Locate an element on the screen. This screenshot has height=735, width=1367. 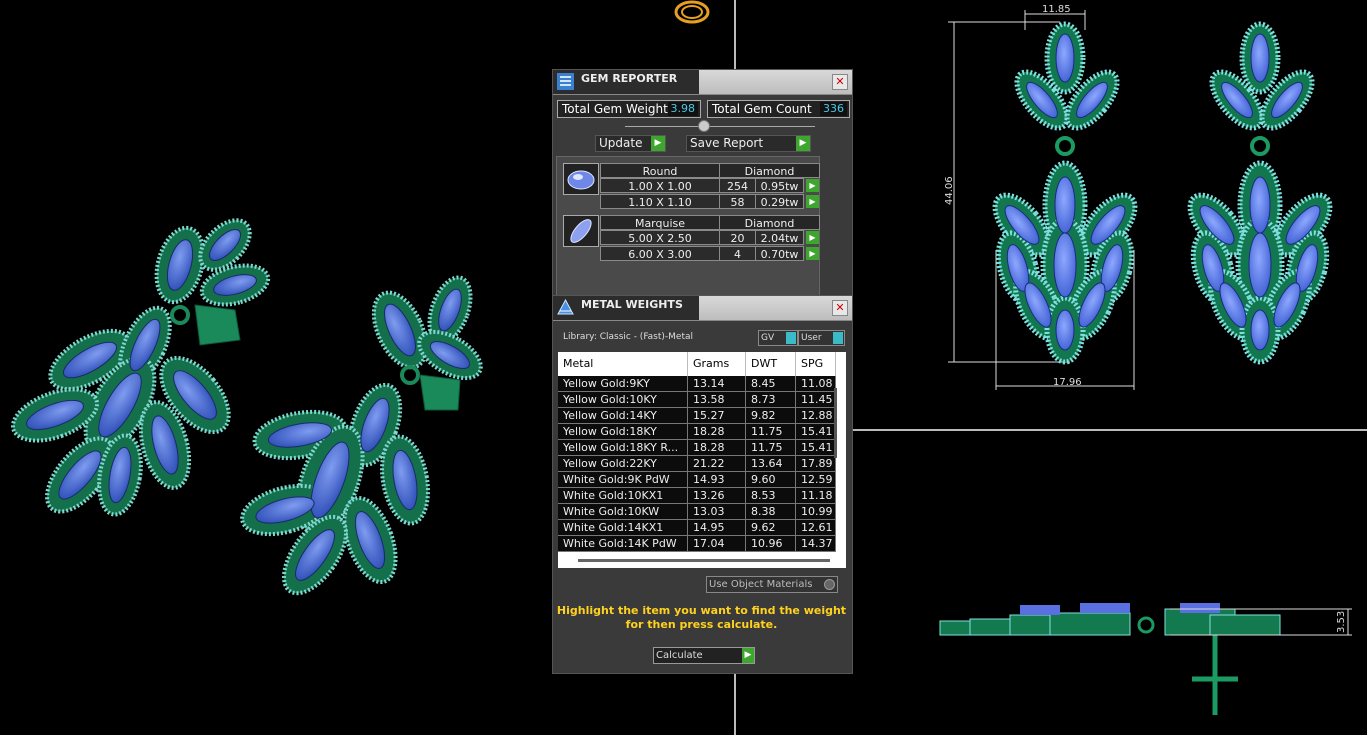
user-toggle: User is located at coordinates (821, 338).